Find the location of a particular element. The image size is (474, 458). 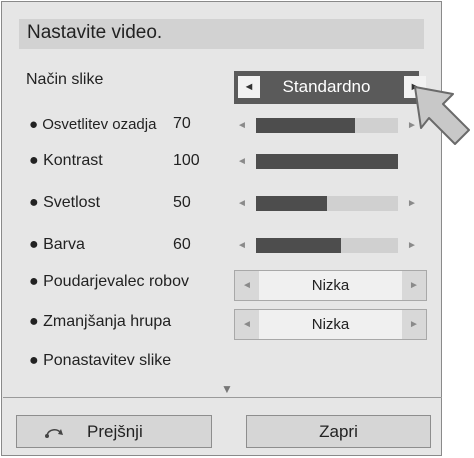

brightness-value: 50 is located at coordinates (182, 202).